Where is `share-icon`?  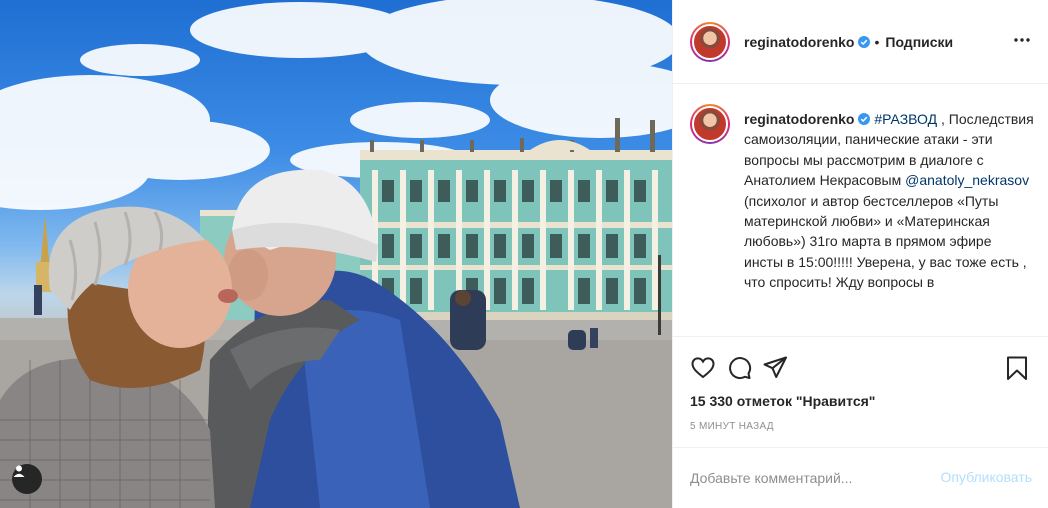
share-icon is located at coordinates (775, 368).